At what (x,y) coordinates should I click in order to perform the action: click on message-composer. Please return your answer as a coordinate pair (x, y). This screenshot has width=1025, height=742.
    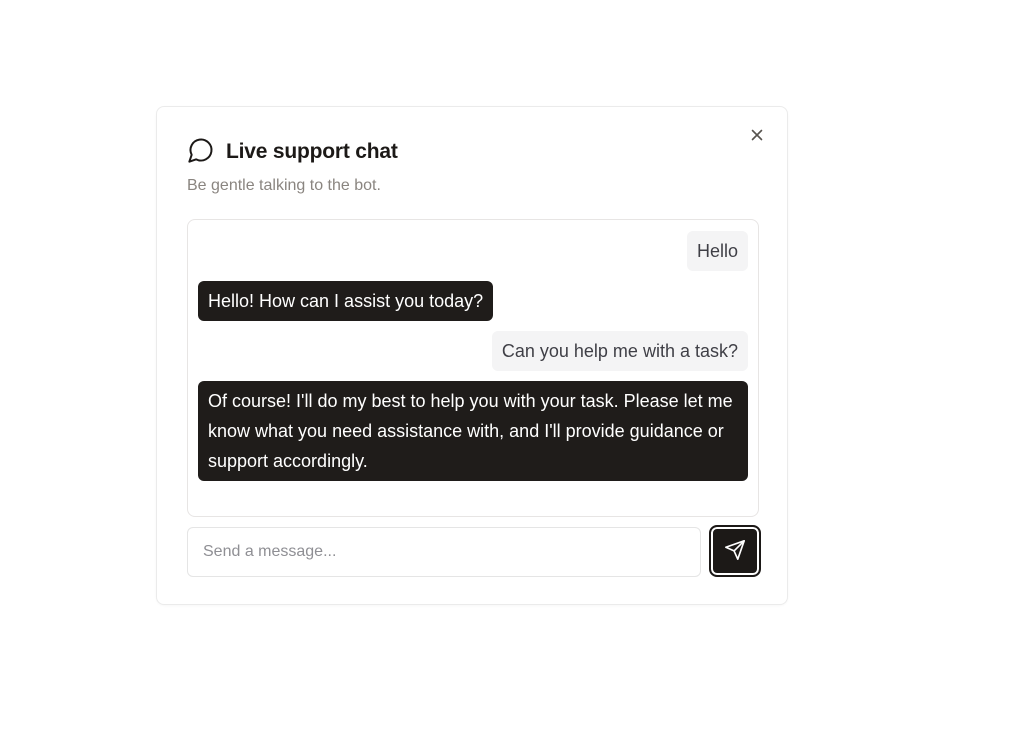
    Looking at the image, I should click on (474, 551).